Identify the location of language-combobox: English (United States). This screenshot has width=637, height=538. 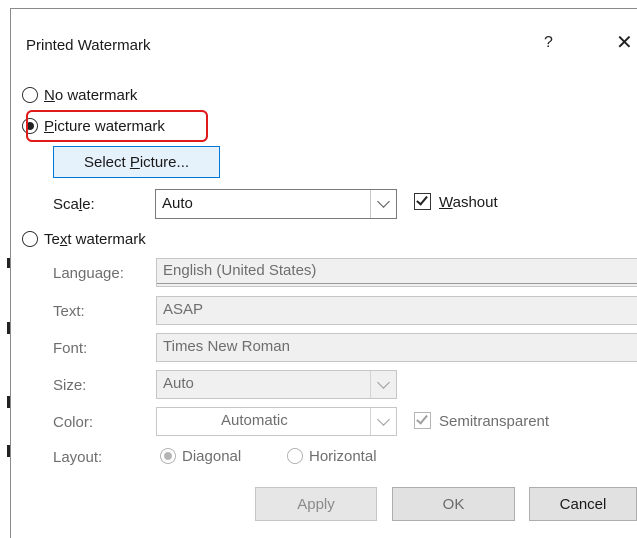
(396, 272).